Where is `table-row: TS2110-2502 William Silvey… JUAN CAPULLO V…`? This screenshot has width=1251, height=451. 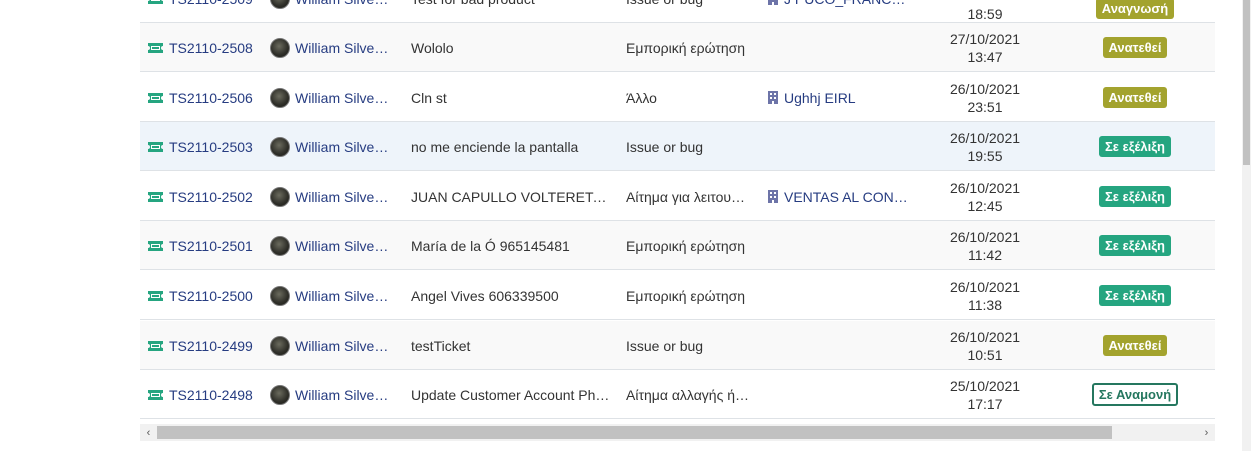 table-row: TS2110-2502 William Silvey… JUAN CAPULLO V… is located at coordinates (677, 196).